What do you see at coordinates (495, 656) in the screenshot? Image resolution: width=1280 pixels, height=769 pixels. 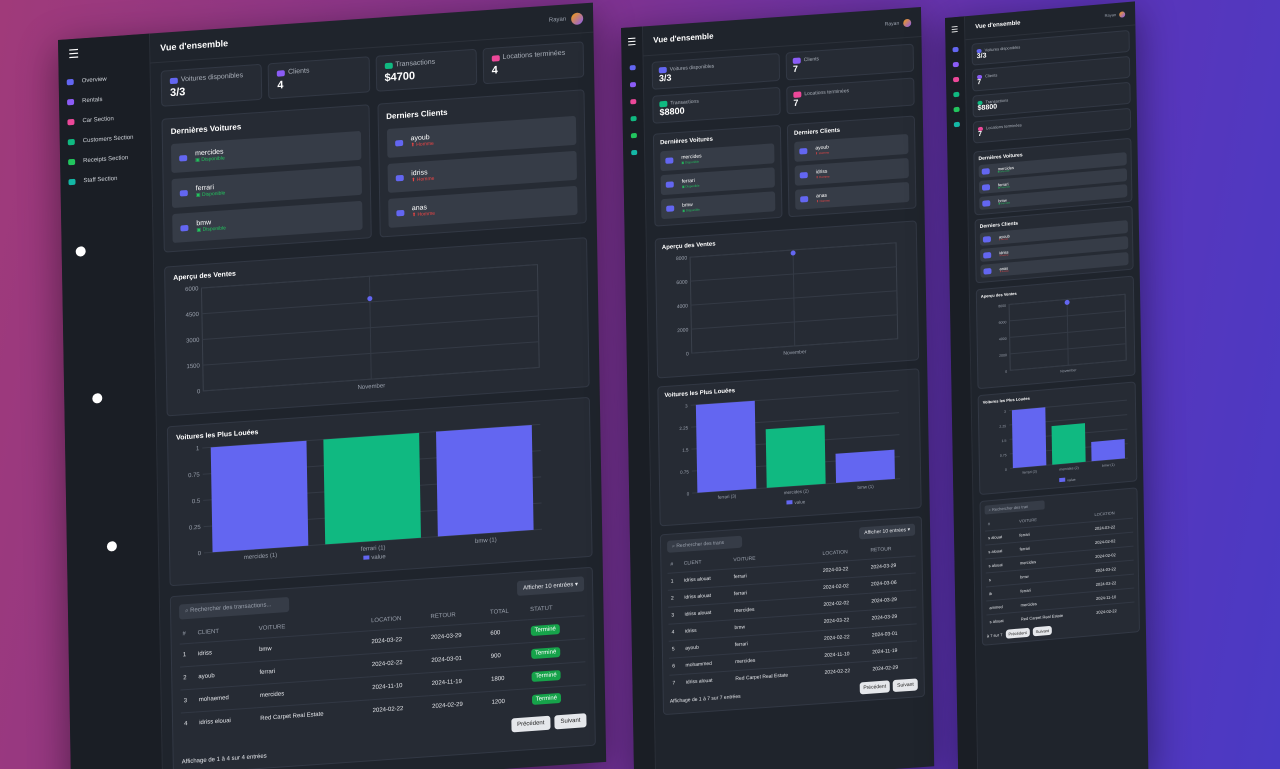 I see `table-cell: 900` at bounding box center [495, 656].